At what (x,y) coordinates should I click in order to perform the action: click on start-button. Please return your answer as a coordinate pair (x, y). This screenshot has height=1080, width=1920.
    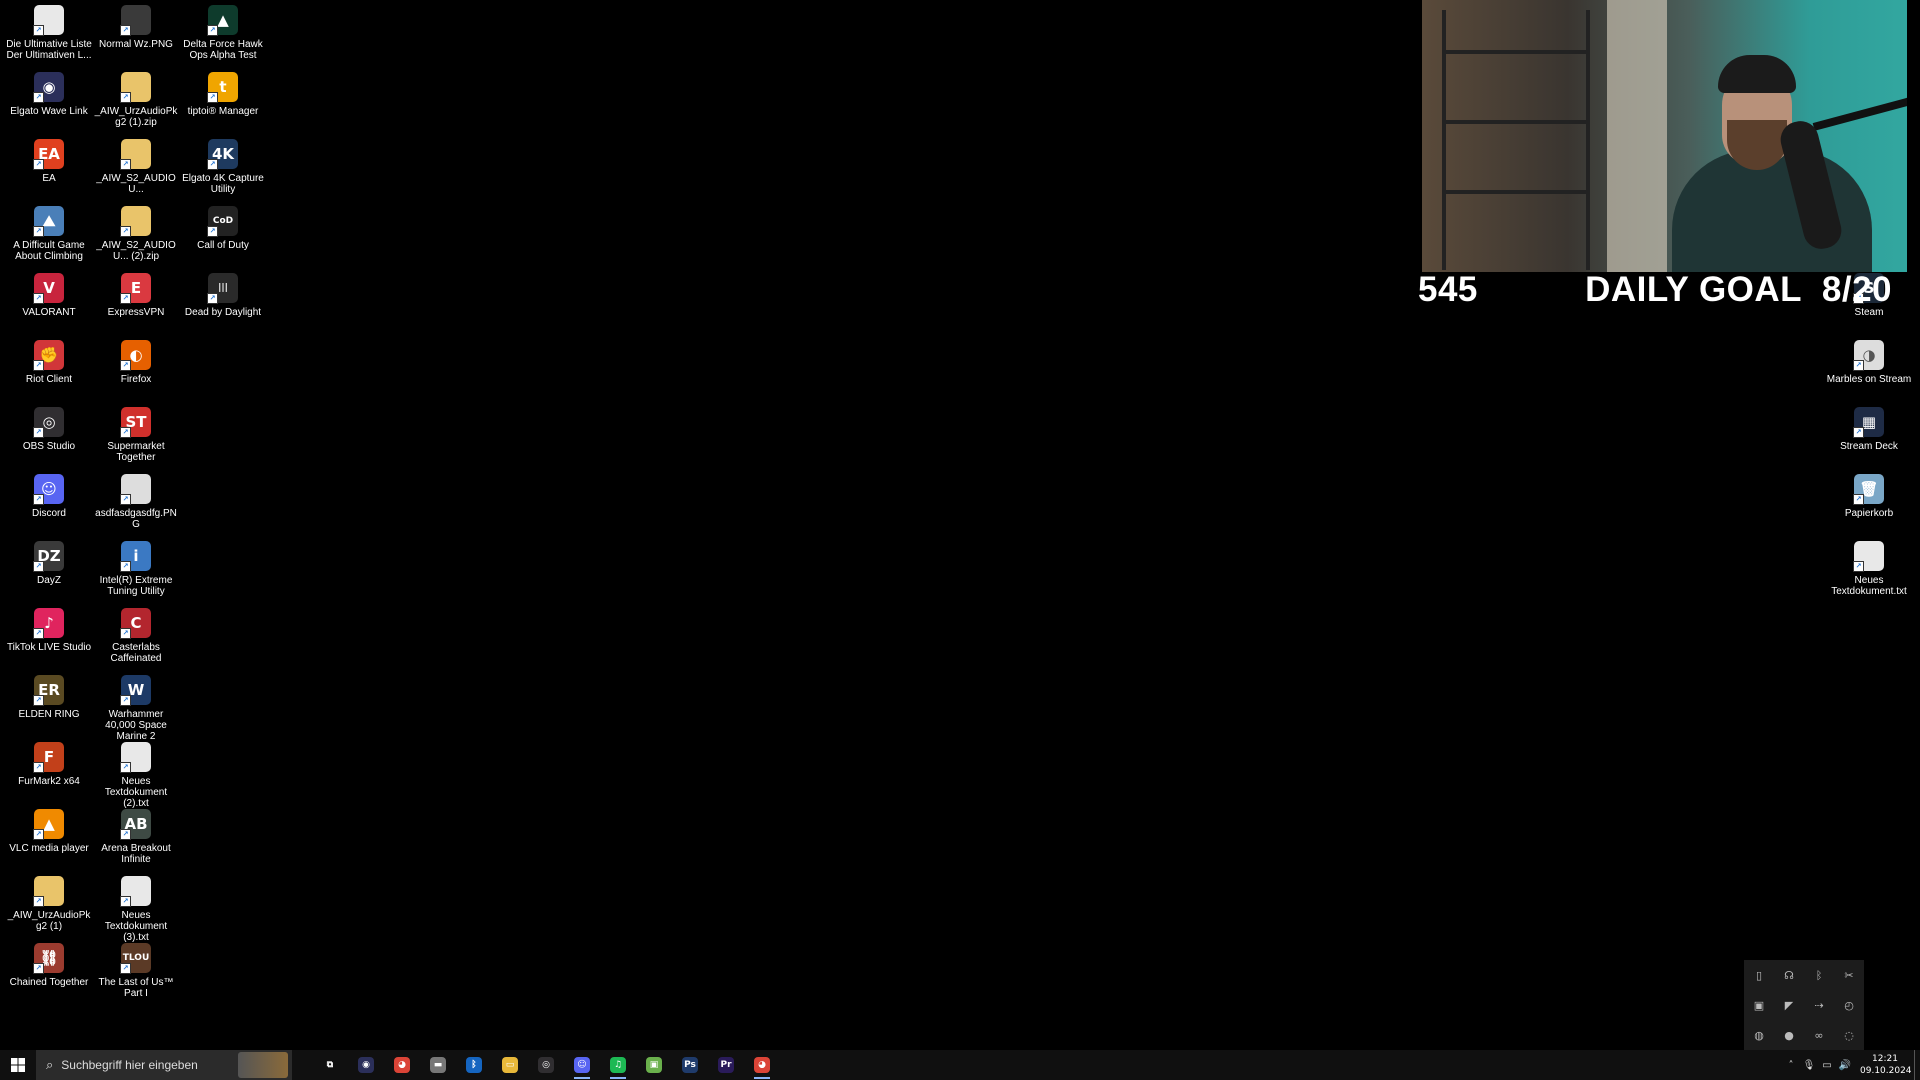
    Looking at the image, I should click on (18, 1065).